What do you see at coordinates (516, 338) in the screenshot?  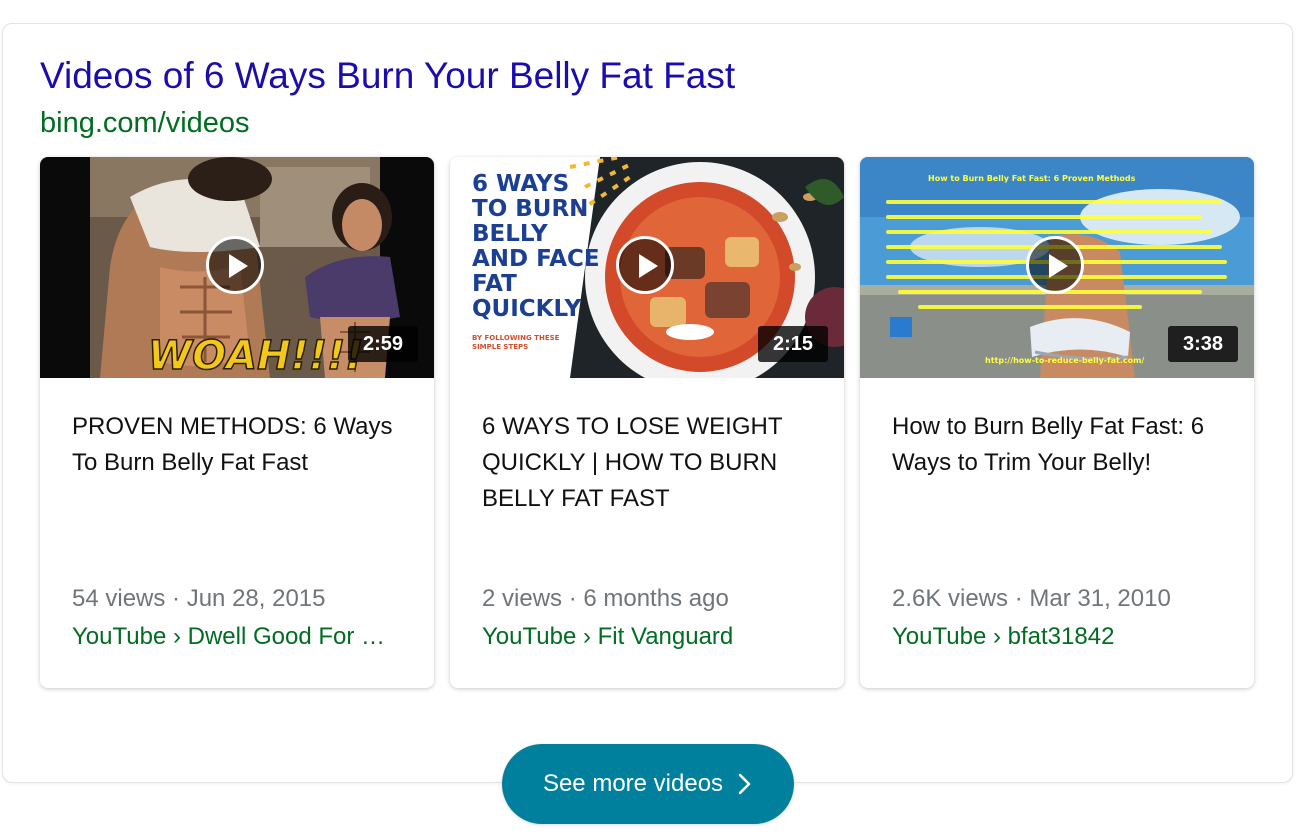 I see `thumbnail-subline-1: BY FOLLOWING THESE` at bounding box center [516, 338].